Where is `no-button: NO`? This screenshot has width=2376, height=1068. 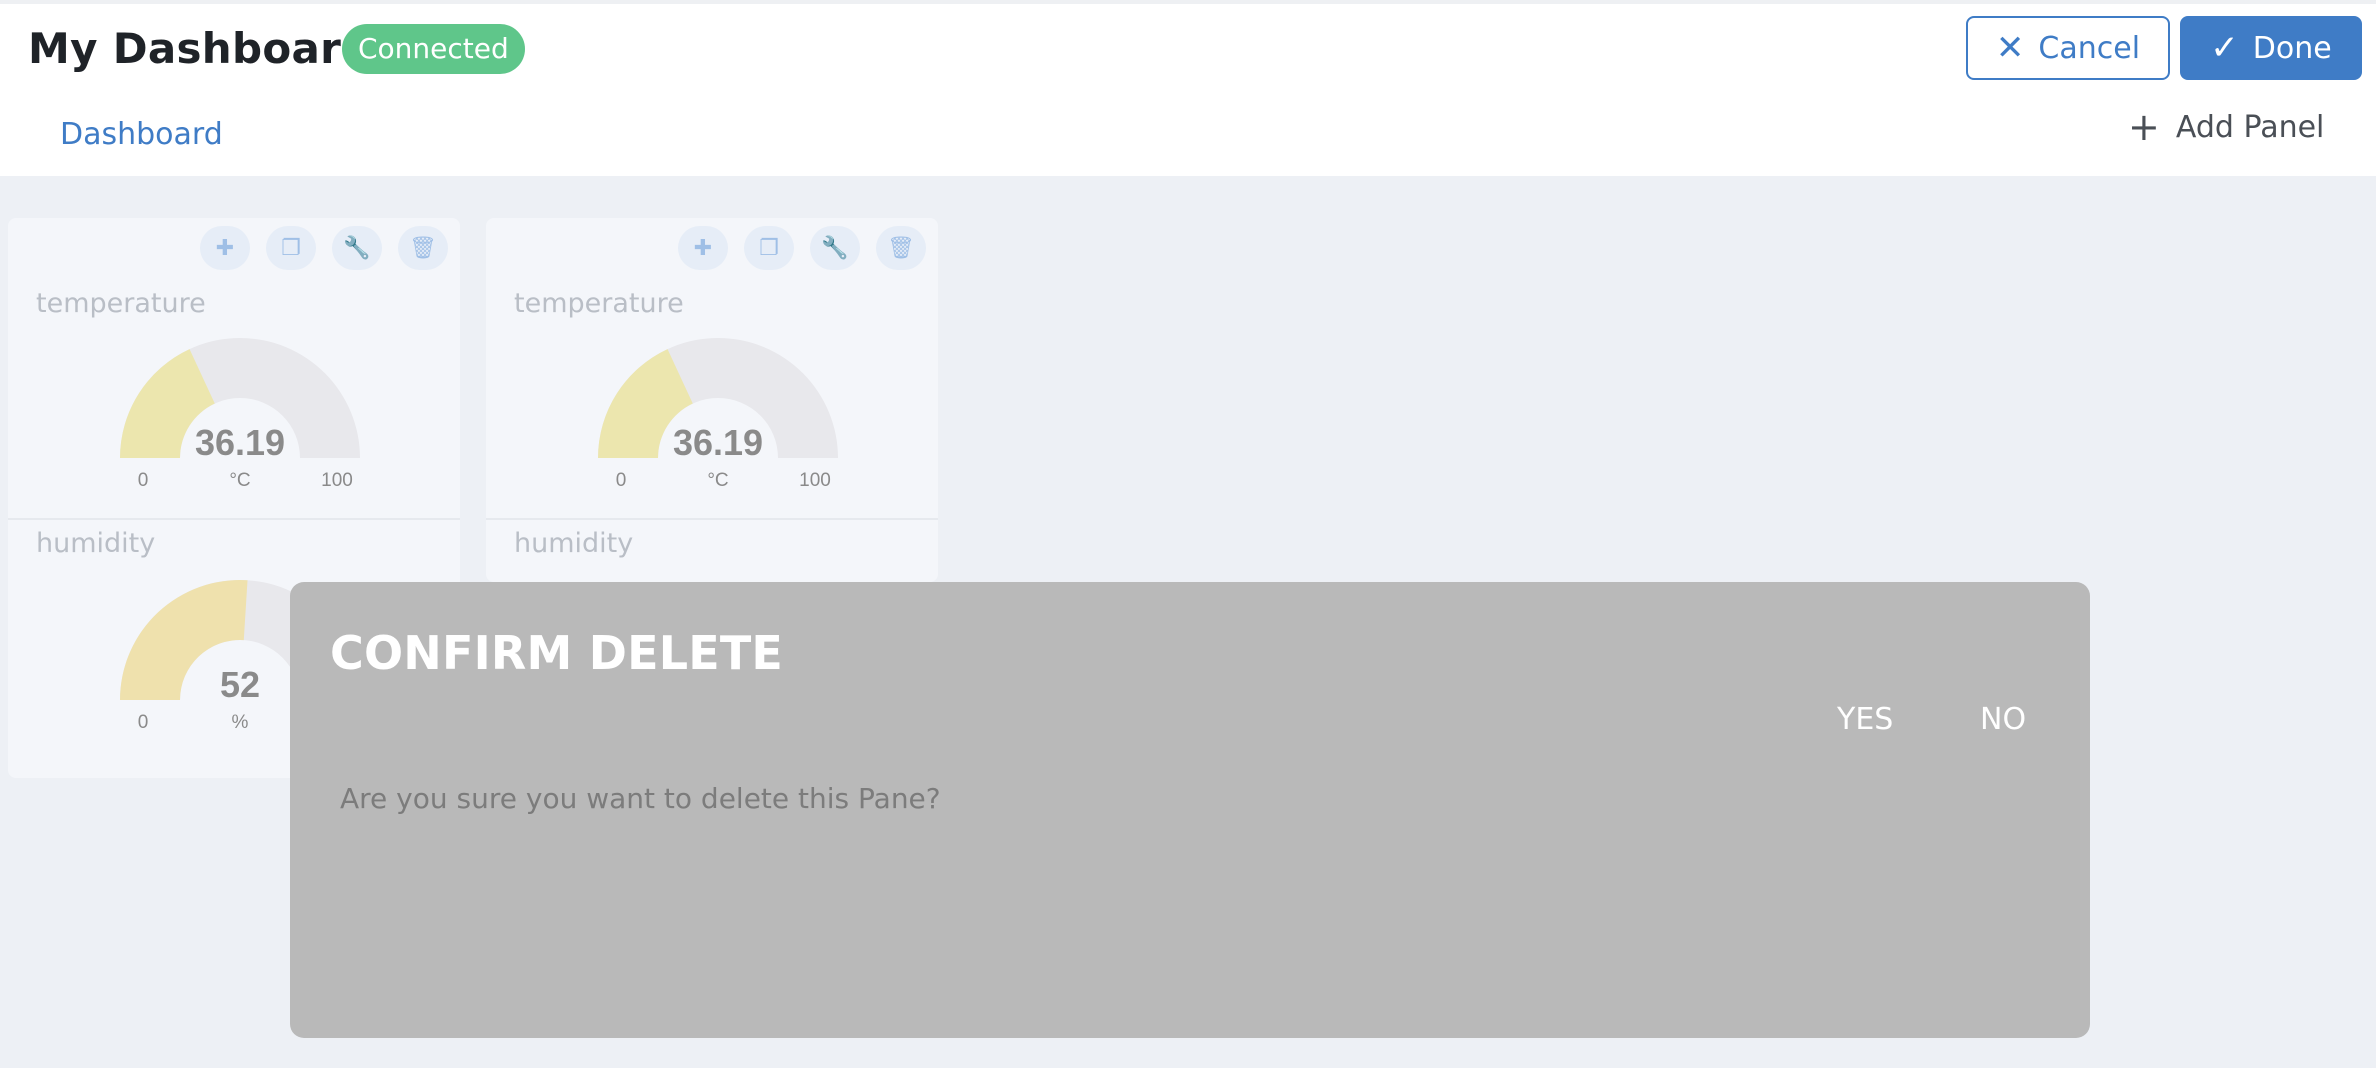 no-button: NO is located at coordinates (2003, 719).